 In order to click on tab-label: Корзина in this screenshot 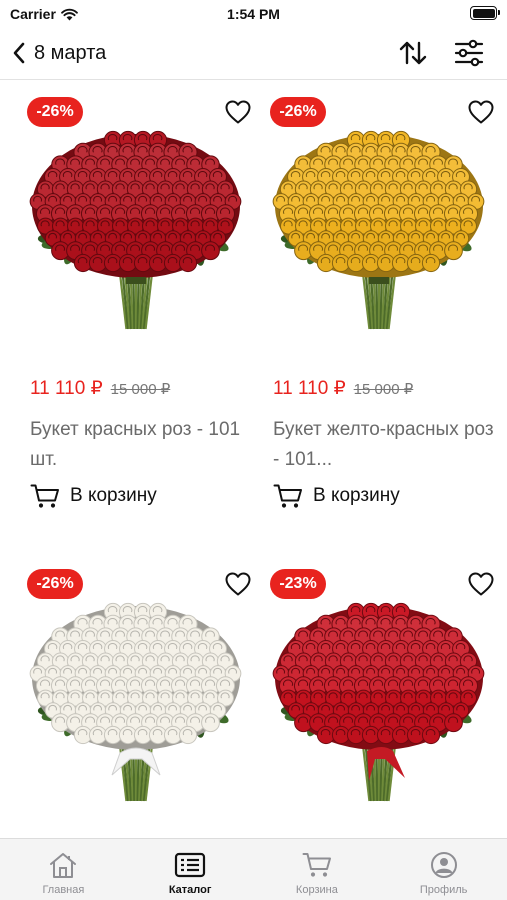, I will do `click(316, 890)`.